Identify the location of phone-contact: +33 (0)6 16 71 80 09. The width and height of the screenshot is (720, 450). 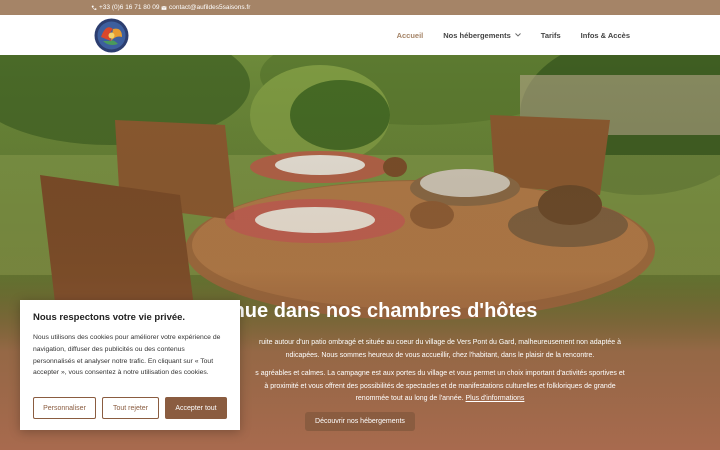
(125, 7).